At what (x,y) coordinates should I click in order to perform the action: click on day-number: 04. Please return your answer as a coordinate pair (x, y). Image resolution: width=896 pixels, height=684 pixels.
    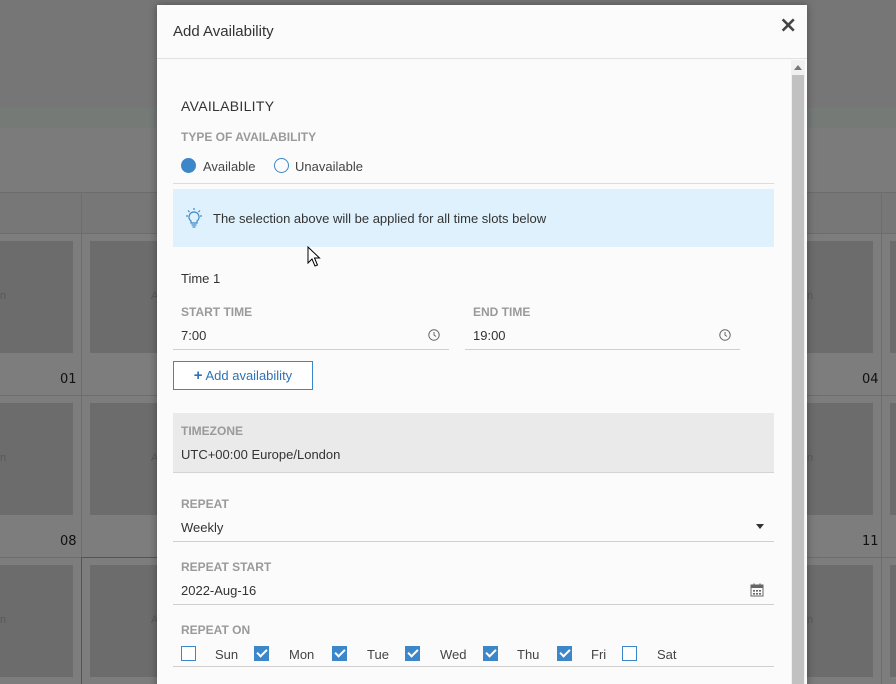
    Looking at the image, I should click on (870, 379).